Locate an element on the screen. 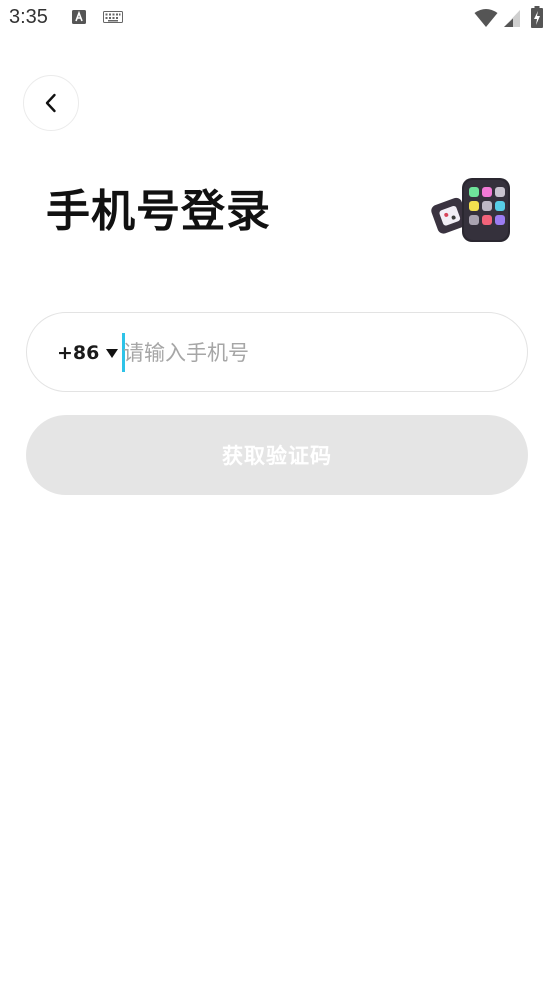  phone-number-input is located at coordinates (313, 353).